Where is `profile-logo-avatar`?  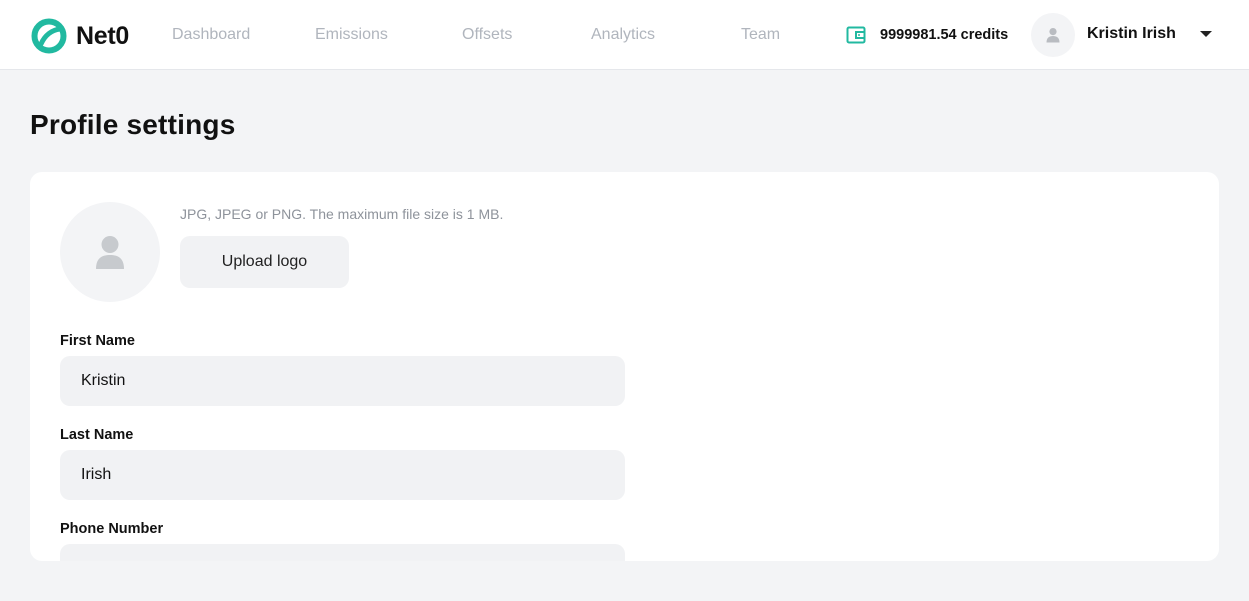
profile-logo-avatar is located at coordinates (110, 252).